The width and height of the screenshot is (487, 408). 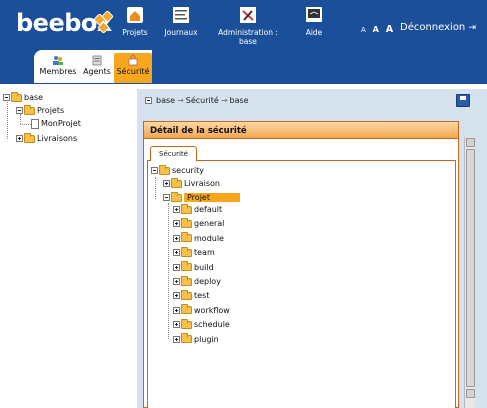 I want to click on scroll-thumb, so click(x=470, y=268).